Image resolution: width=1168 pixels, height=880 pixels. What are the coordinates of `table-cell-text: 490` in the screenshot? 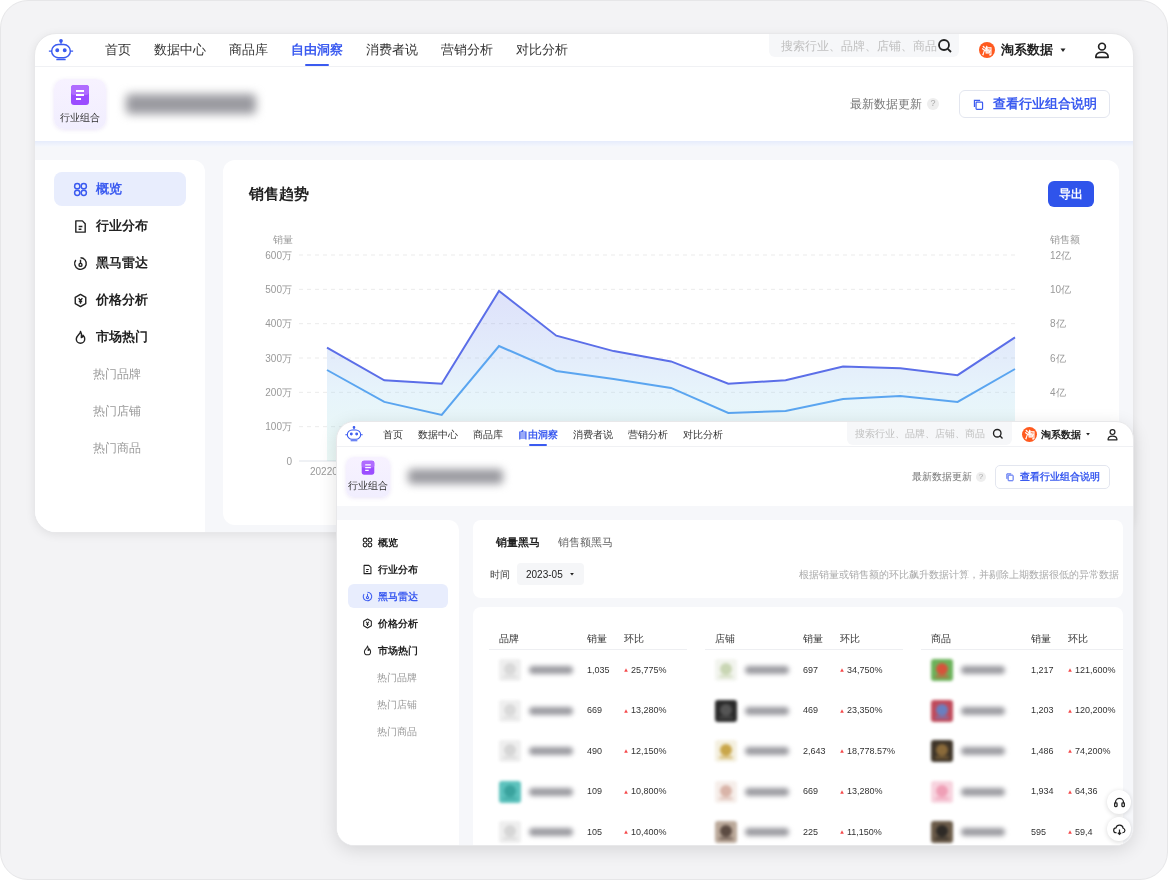 It's located at (595, 751).